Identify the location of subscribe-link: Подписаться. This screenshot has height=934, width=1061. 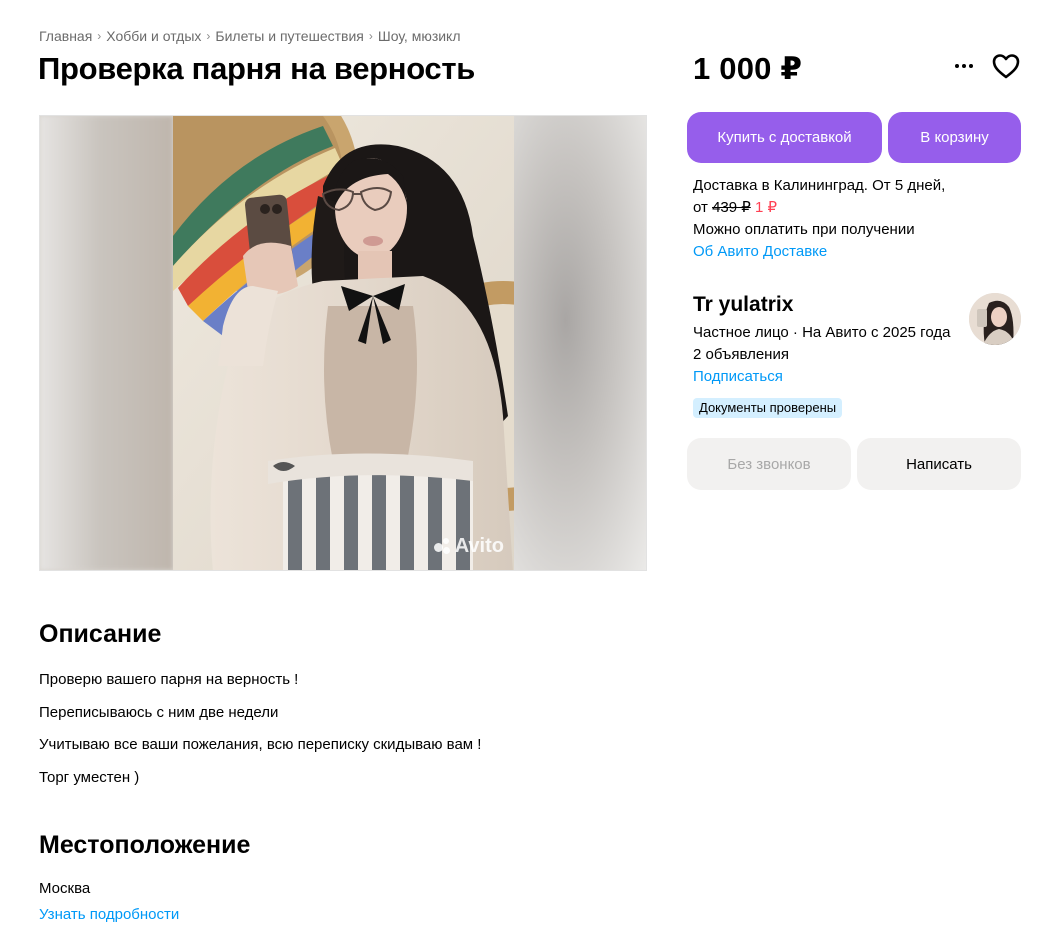
(821, 377).